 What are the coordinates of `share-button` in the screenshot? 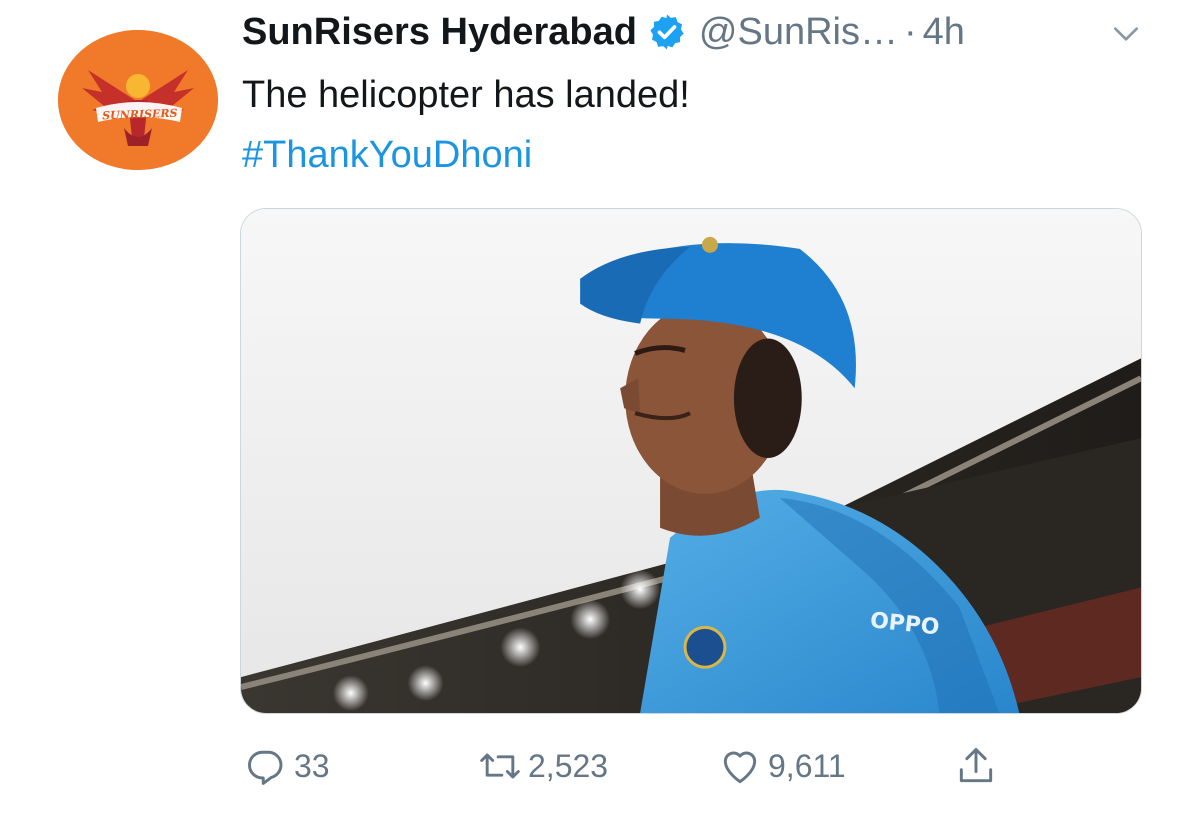 It's located at (976, 766).